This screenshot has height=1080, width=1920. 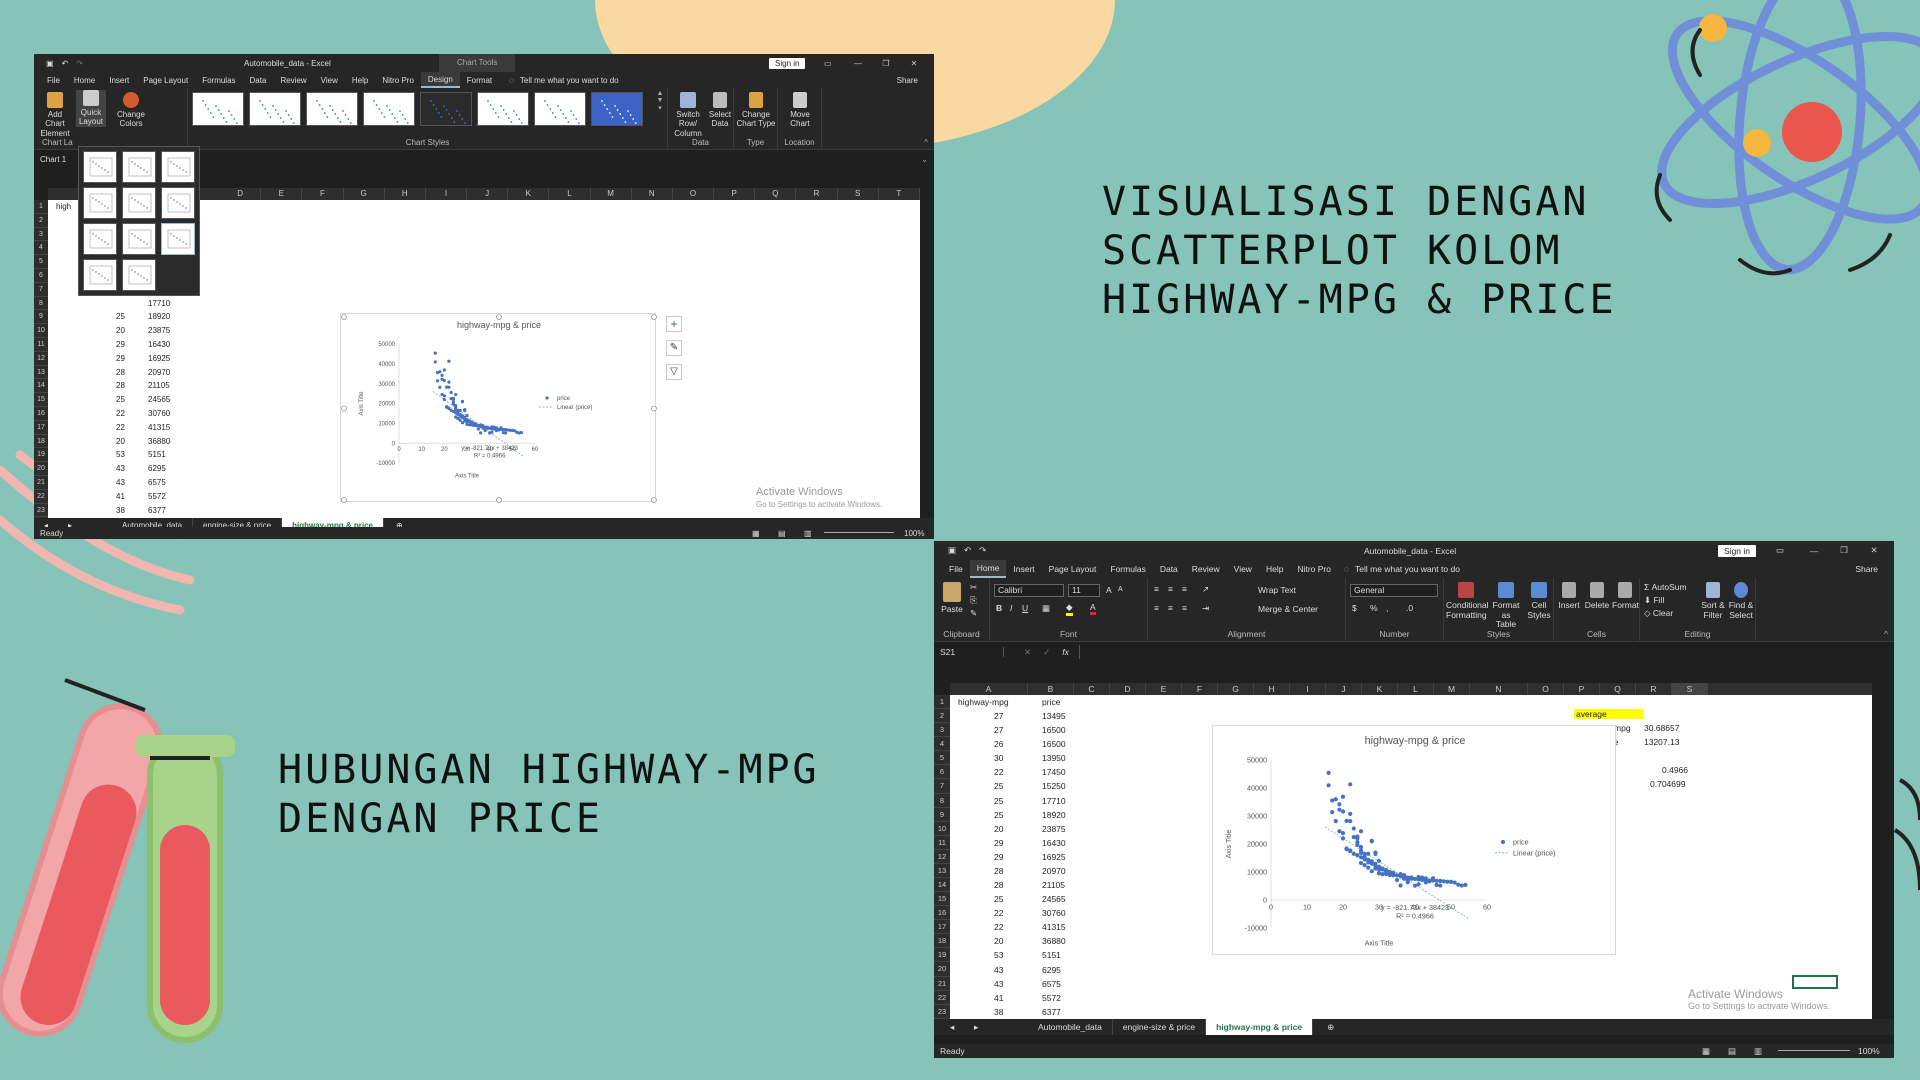 I want to click on row-header: 7, so click(x=942, y=786).